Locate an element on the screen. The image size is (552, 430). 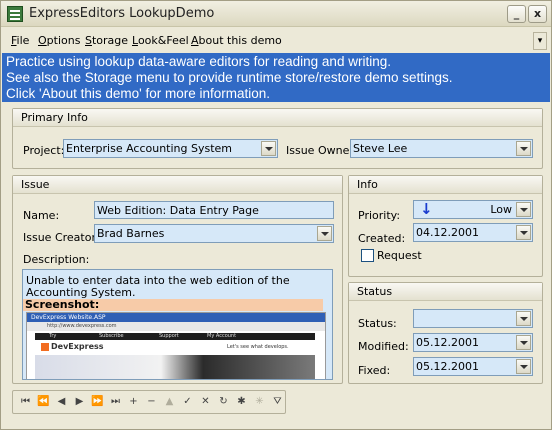
fixed-value: 05.12.2001 is located at coordinates (447, 366).